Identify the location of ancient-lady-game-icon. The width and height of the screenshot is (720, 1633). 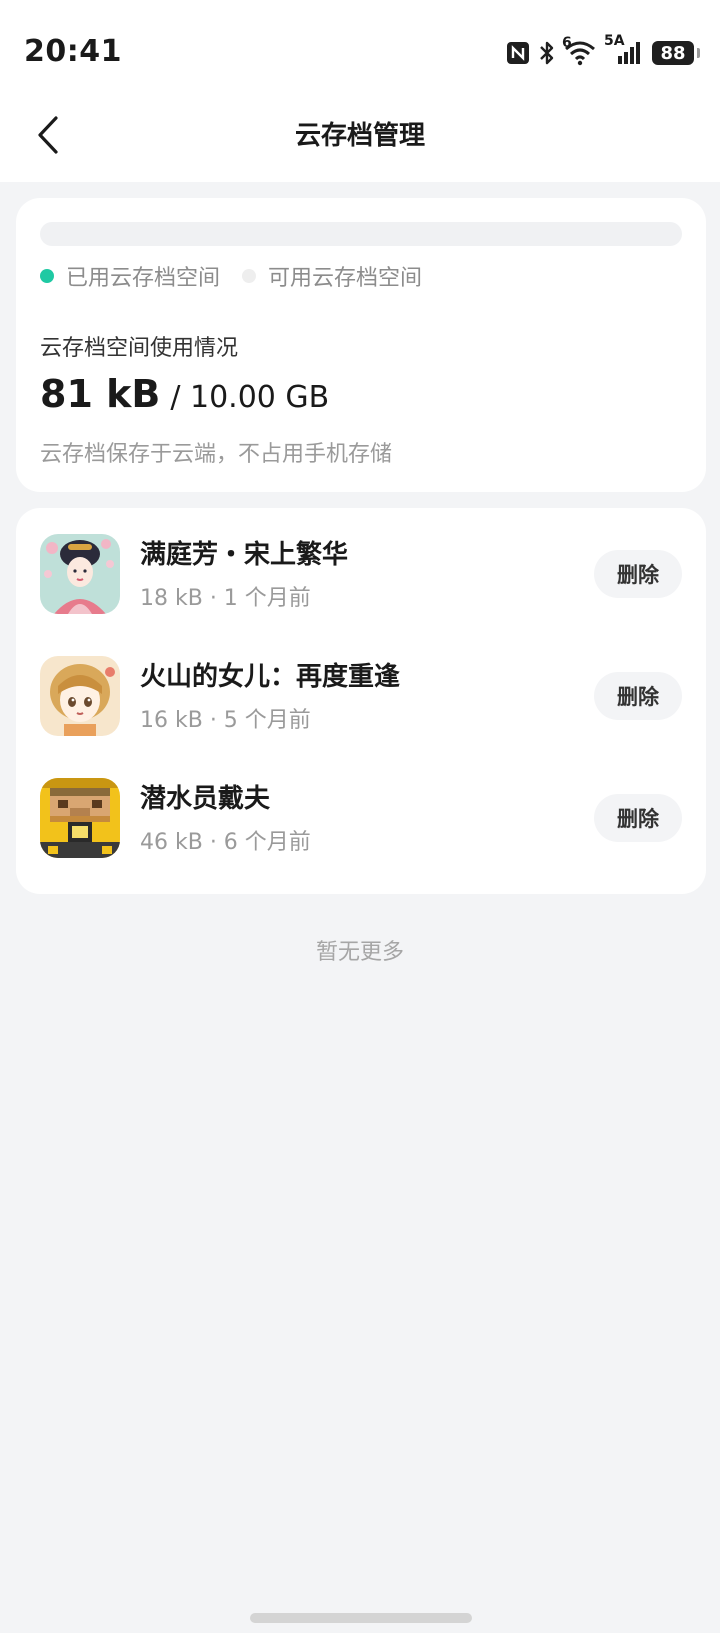
(80, 574).